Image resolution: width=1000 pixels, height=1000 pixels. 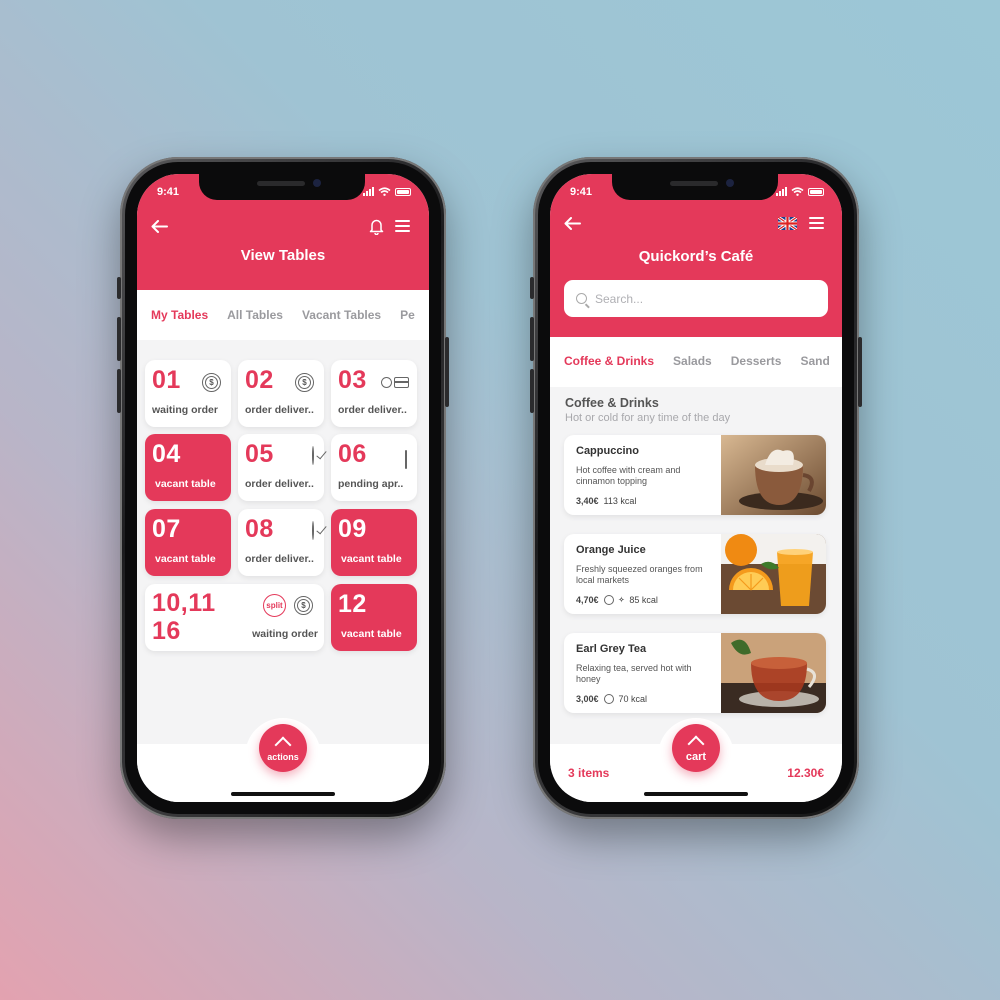 I want to click on cart-items-count: 3 items, so click(x=589, y=773).